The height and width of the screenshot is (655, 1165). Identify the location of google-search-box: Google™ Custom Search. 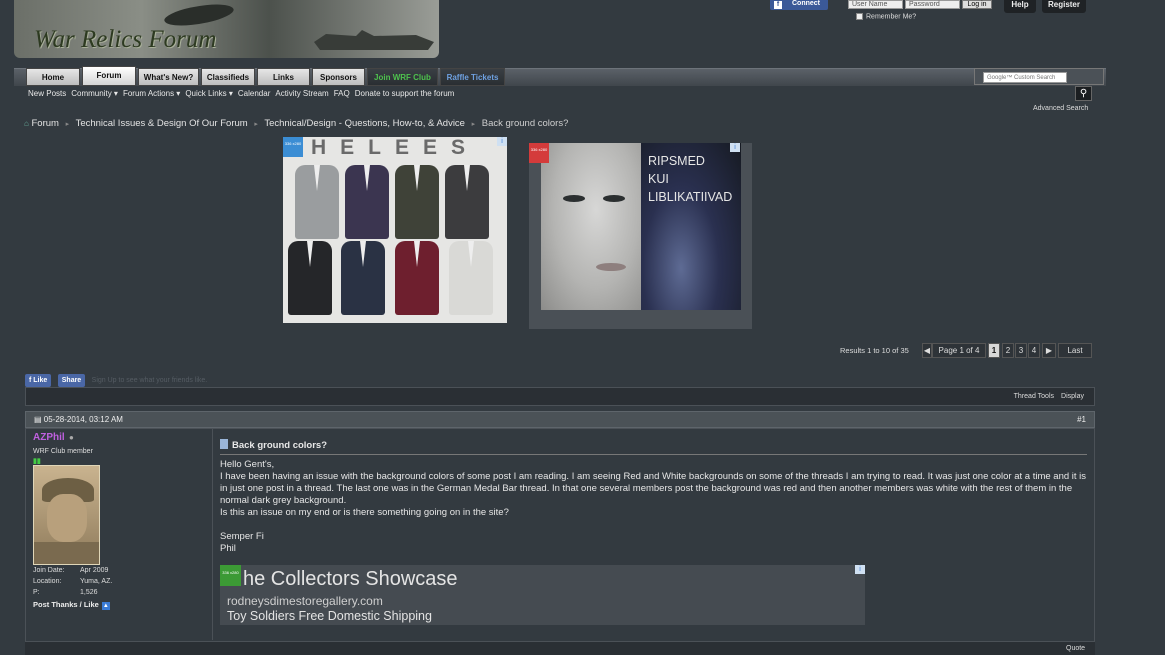
(1039, 76).